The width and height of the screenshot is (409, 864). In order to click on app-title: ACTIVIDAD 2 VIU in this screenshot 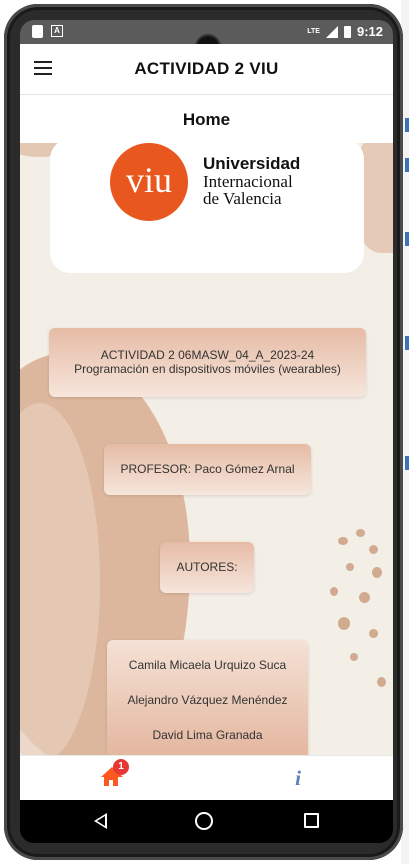, I will do `click(206, 68)`.